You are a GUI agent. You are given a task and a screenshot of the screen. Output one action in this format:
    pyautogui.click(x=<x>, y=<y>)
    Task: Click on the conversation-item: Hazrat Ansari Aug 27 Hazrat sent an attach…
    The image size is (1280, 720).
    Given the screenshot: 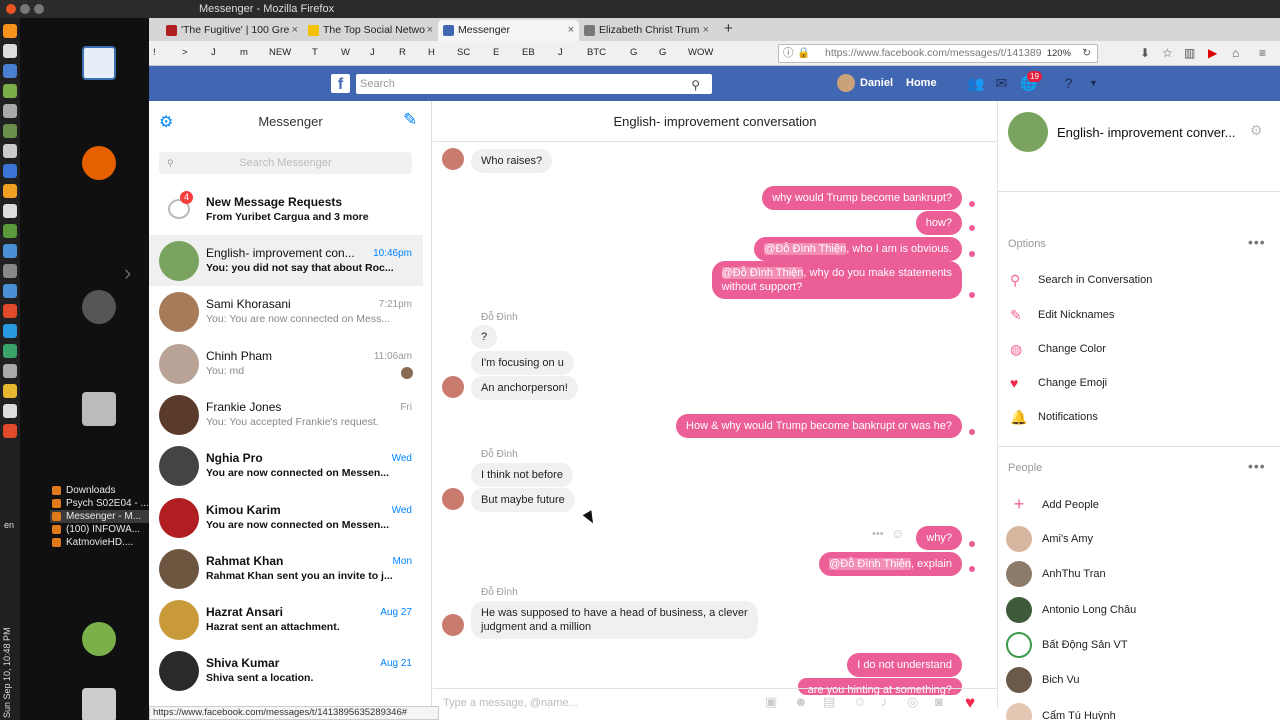 What is the action you would take?
    pyautogui.click(x=286, y=619)
    